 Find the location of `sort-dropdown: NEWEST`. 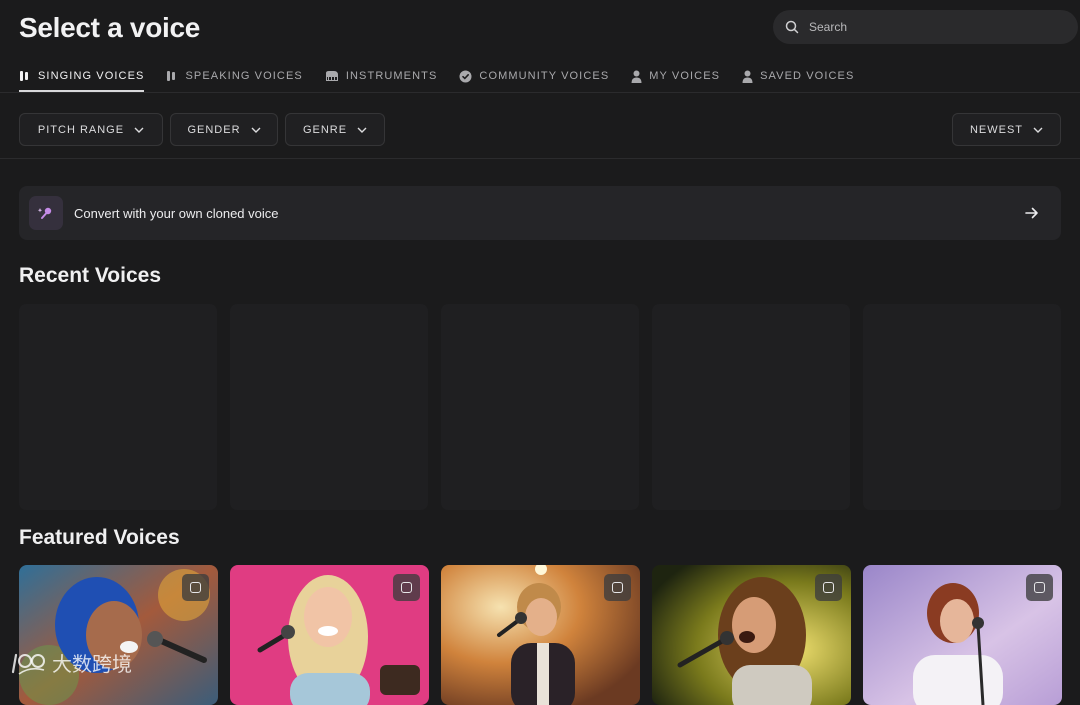

sort-dropdown: NEWEST is located at coordinates (1006, 129).